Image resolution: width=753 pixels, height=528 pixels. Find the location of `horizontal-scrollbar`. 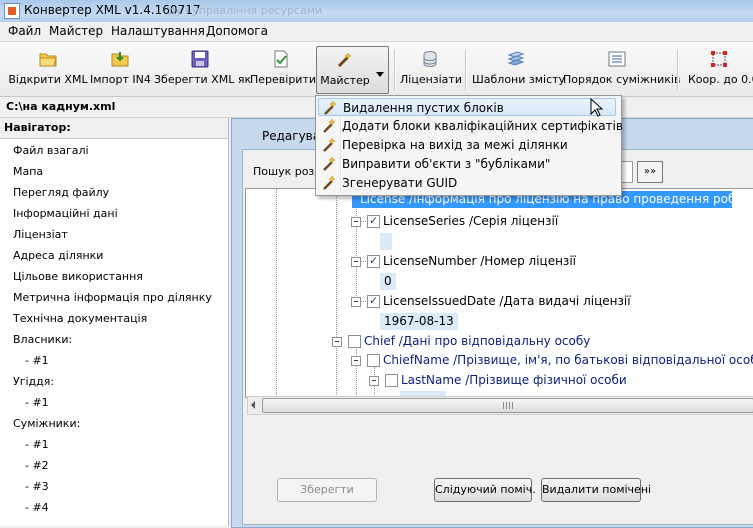

horizontal-scrollbar is located at coordinates (500, 405).